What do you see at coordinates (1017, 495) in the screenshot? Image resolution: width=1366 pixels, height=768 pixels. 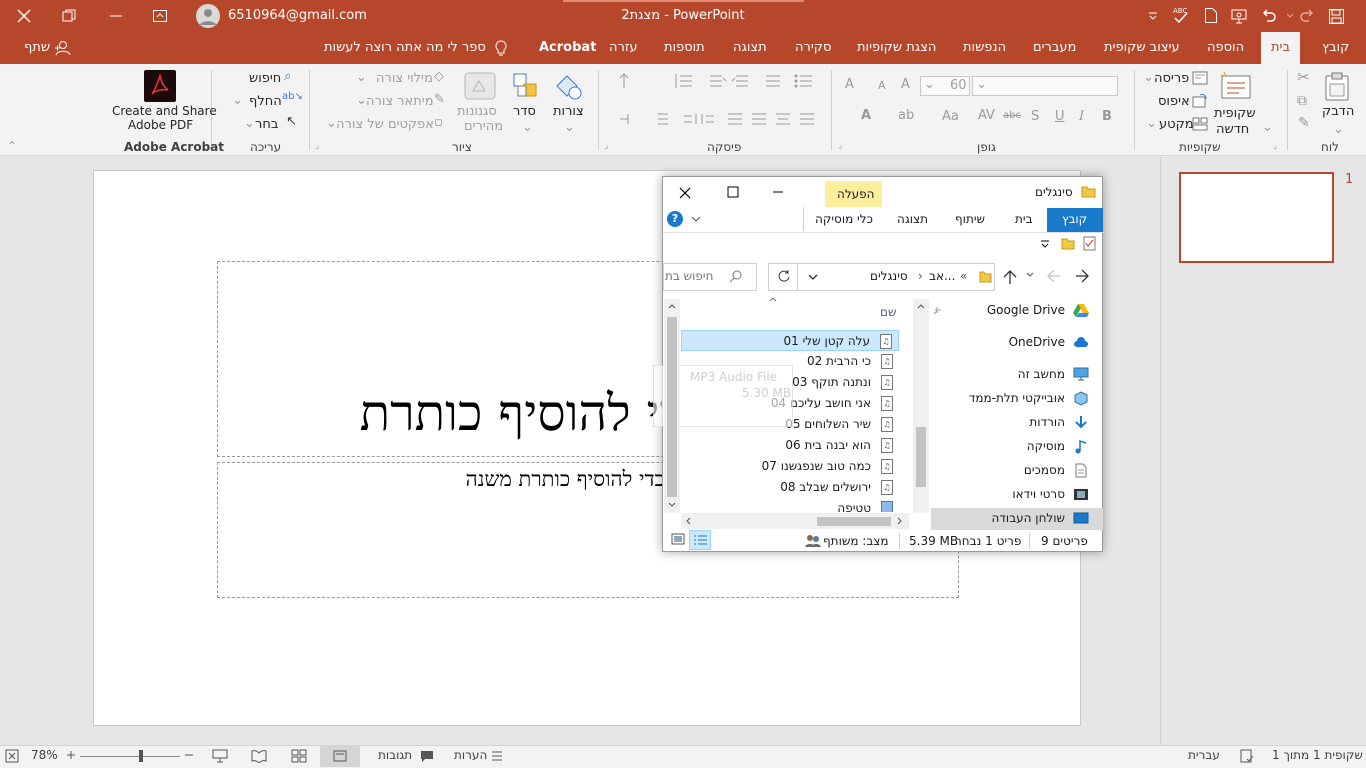 I see `nav-item-videos: סרטי וידאו` at bounding box center [1017, 495].